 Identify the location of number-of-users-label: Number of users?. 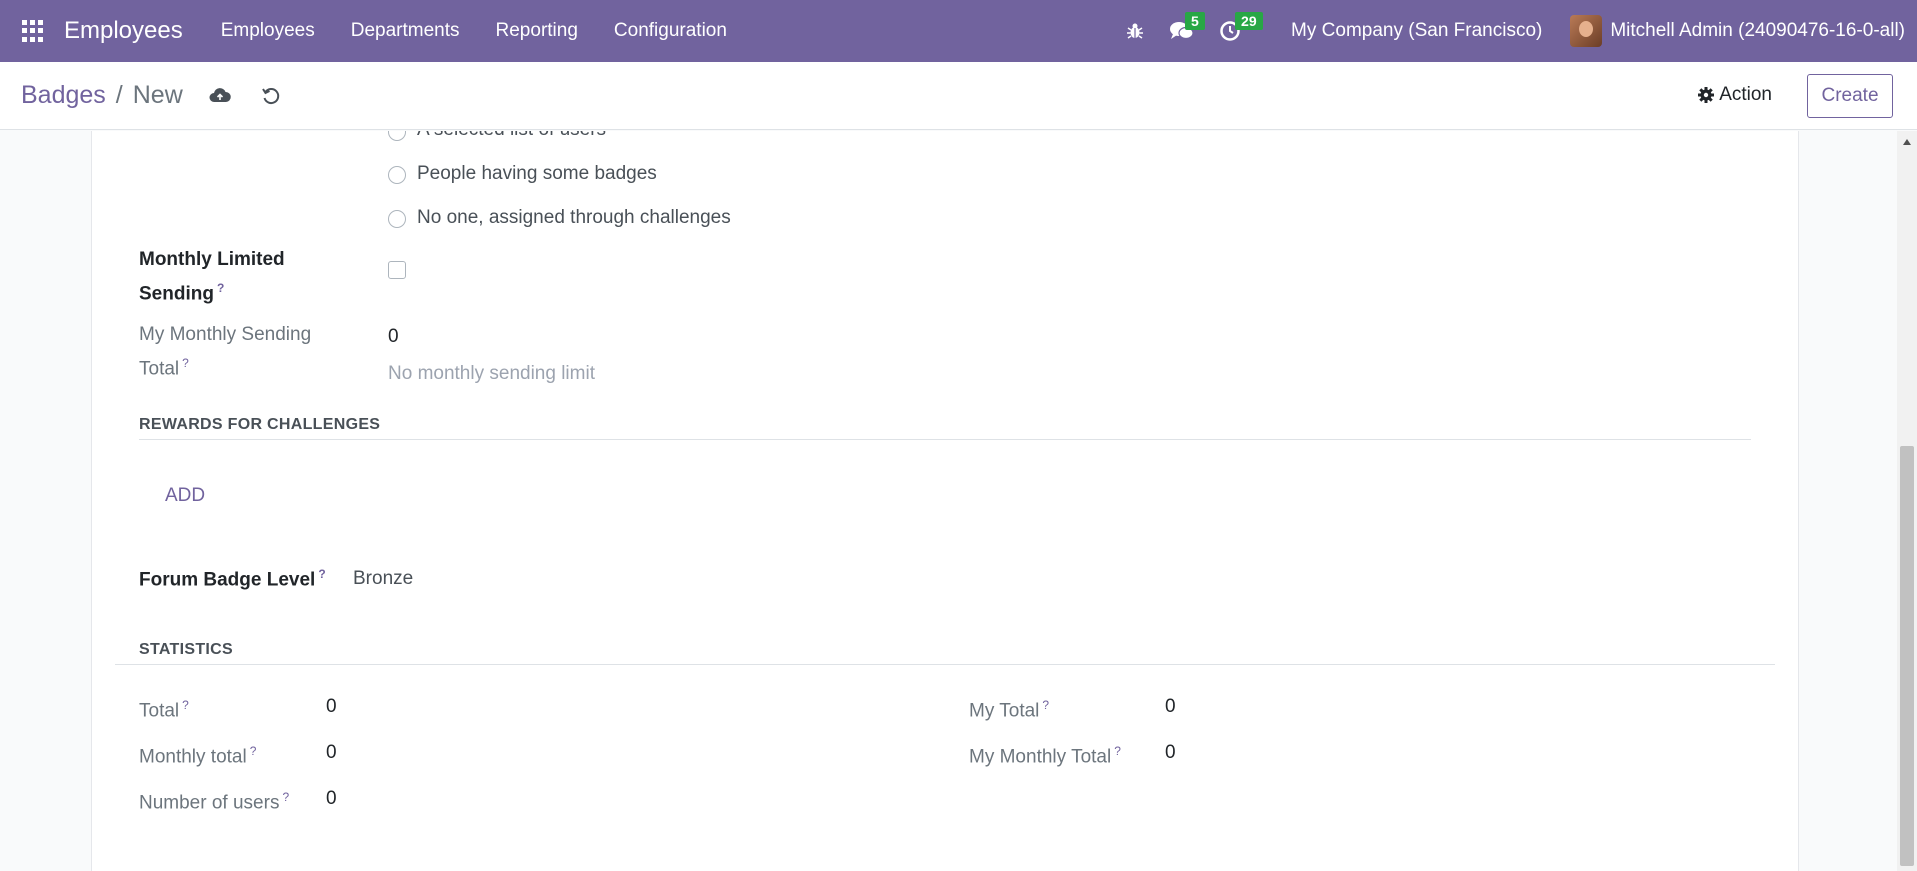
(214, 802).